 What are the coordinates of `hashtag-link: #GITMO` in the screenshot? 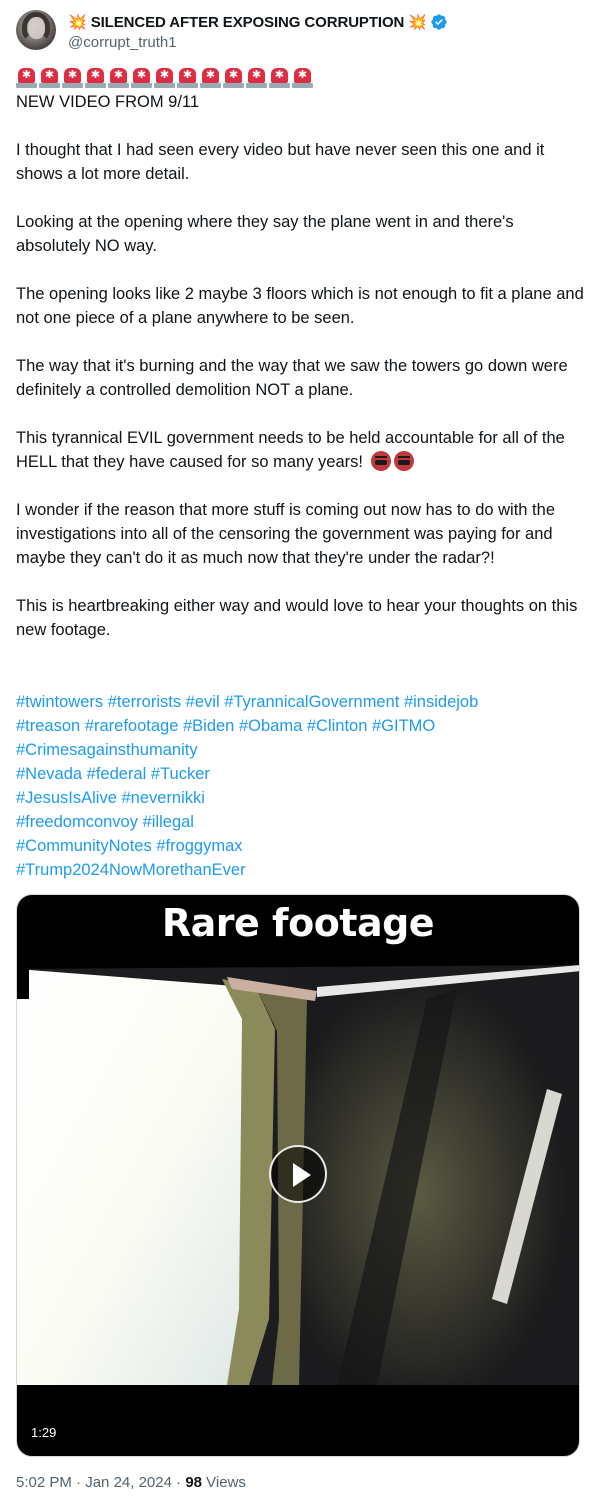 It's located at (403, 726).